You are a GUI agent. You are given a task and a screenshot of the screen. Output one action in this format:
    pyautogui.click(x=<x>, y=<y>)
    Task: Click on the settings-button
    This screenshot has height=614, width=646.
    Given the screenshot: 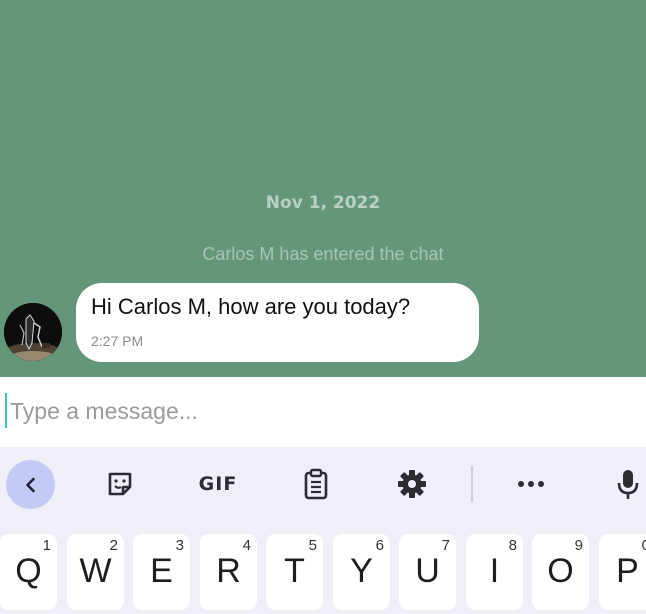 What is the action you would take?
    pyautogui.click(x=412, y=484)
    